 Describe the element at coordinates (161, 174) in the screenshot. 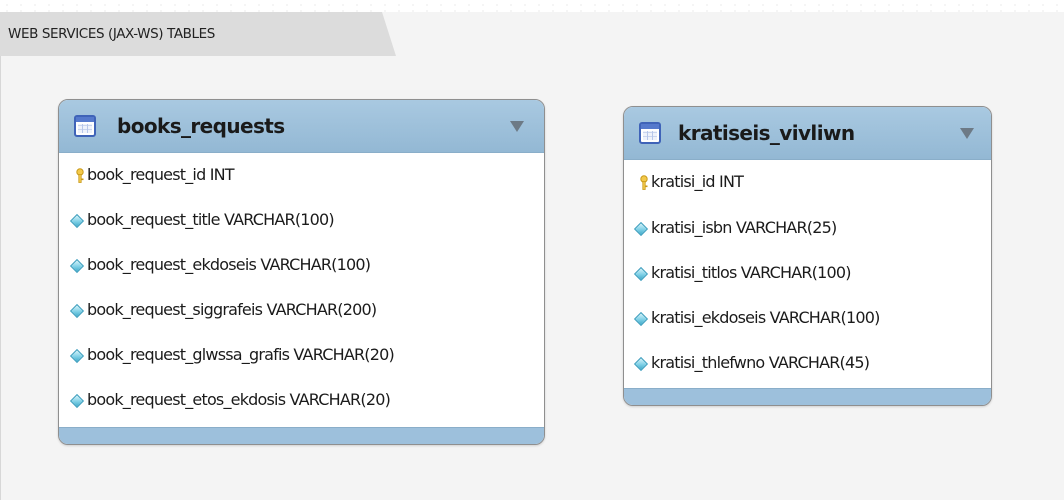

I see `column-label: book_request_id INT` at that location.